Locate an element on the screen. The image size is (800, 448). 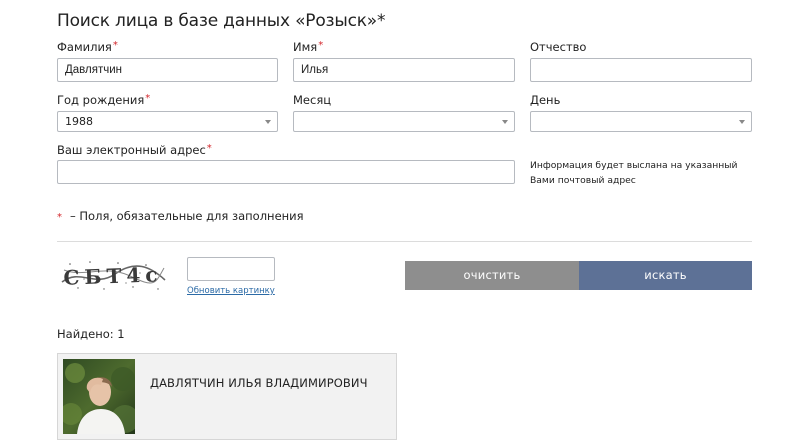
day-label: День is located at coordinates (545, 100).